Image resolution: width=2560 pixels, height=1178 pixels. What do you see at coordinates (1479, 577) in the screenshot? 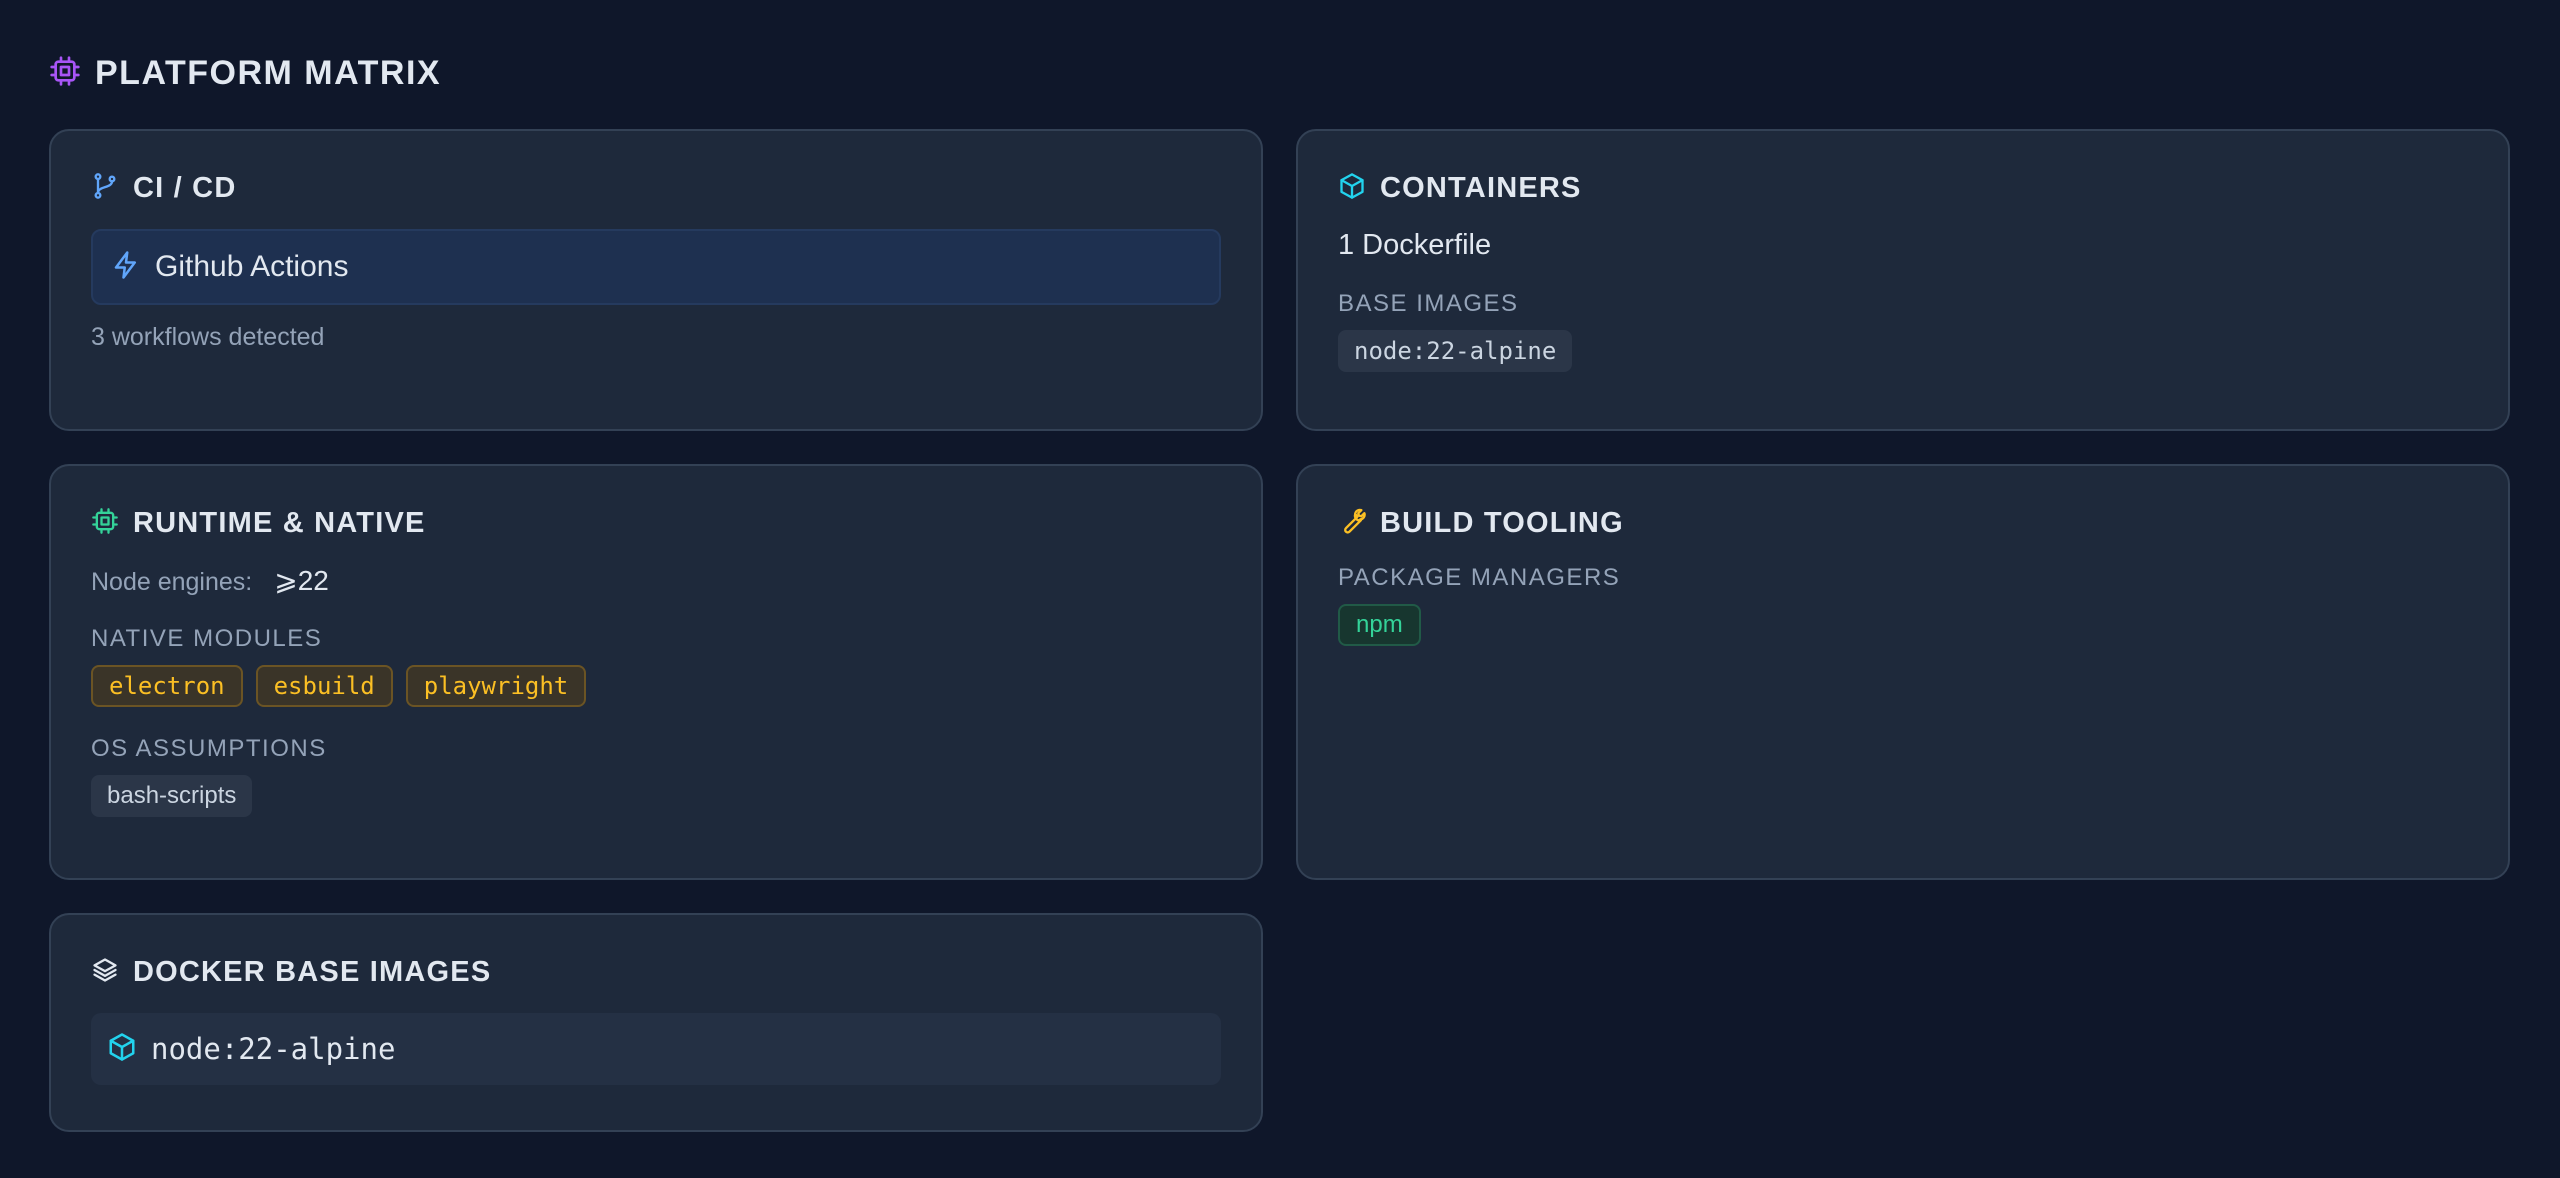
I see `package-managers-label: PACKAGE MANAGERS` at bounding box center [1479, 577].